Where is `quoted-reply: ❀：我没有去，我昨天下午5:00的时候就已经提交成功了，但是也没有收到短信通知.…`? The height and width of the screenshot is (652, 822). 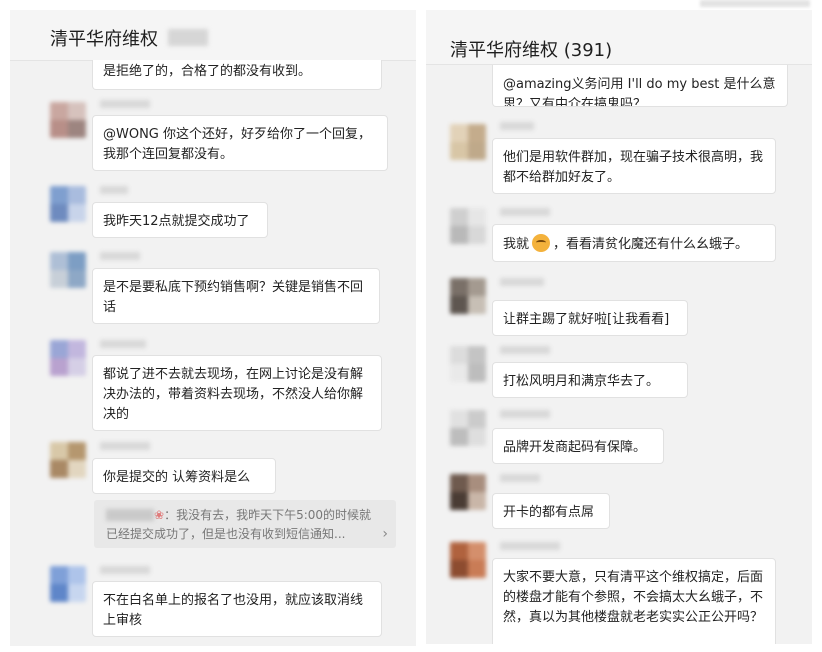
quoted-reply: ❀：我没有去，我昨天下午5:00的时候就已经提交成功了，但是也没有收到短信通知.… is located at coordinates (245, 524).